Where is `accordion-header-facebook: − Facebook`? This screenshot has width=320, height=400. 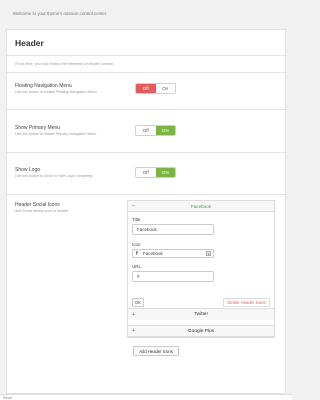
accordion-header-facebook: − Facebook is located at coordinates (201, 206).